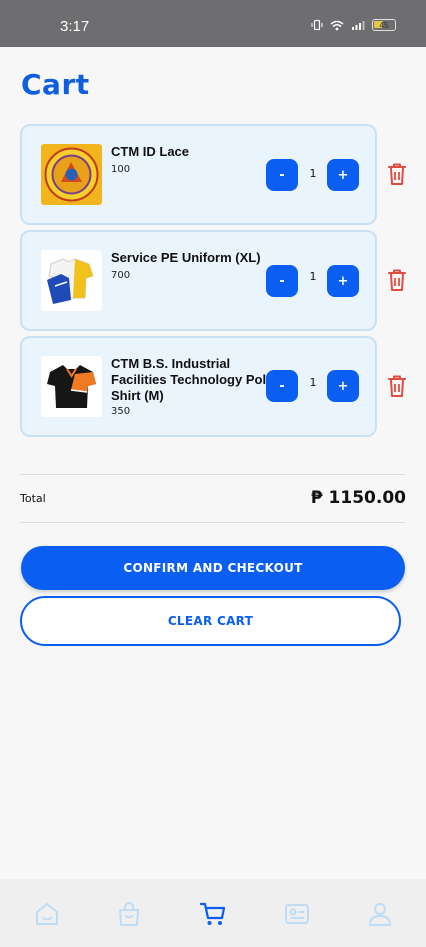 The height and width of the screenshot is (947, 426). Describe the element at coordinates (186, 257) in the screenshot. I see `item-name: Service PE Uniform (XL)` at that location.